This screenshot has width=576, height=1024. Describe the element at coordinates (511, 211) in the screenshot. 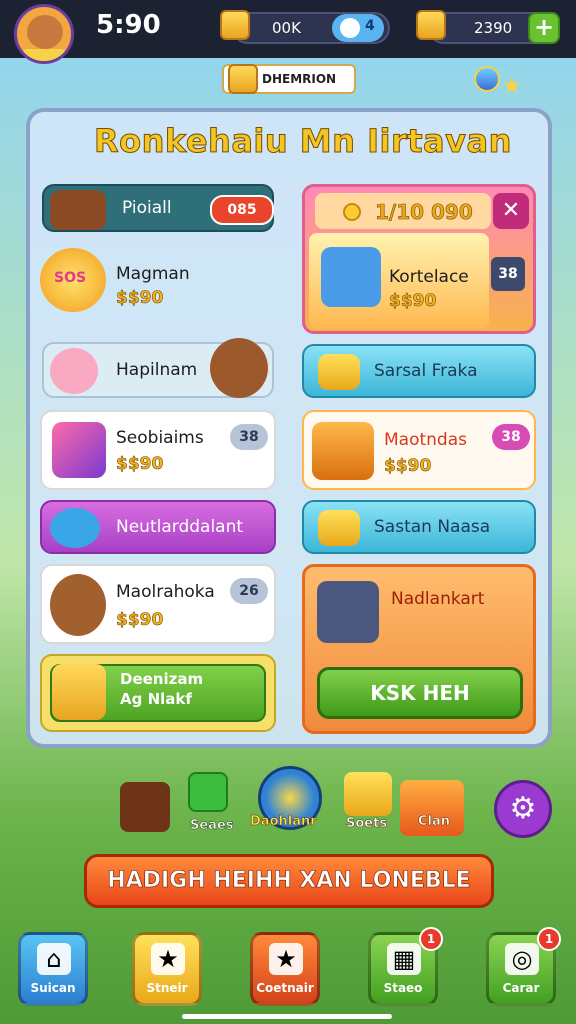

I see `close-button: ✕` at that location.